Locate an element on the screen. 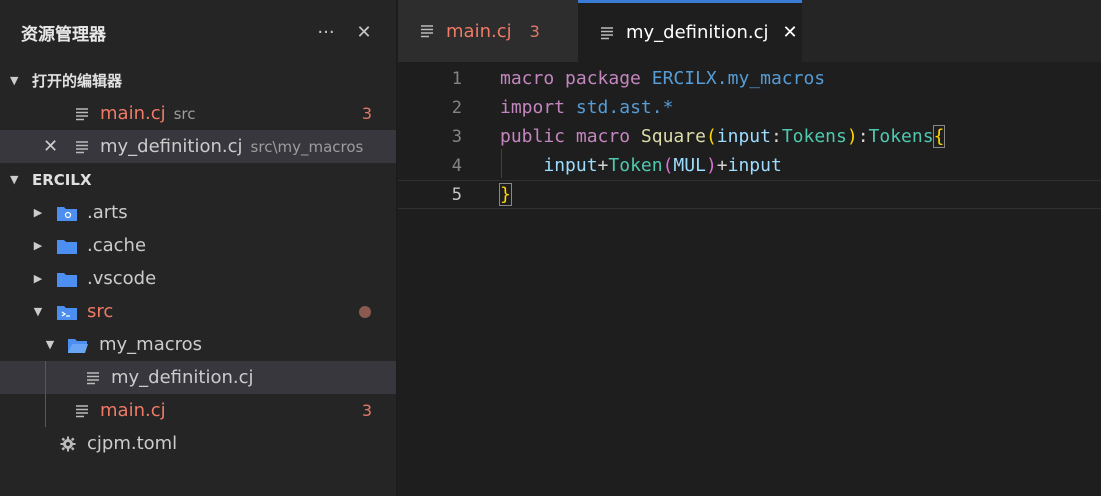  code-line: 1 macro package ERCILX.my_macros is located at coordinates (749, 78).